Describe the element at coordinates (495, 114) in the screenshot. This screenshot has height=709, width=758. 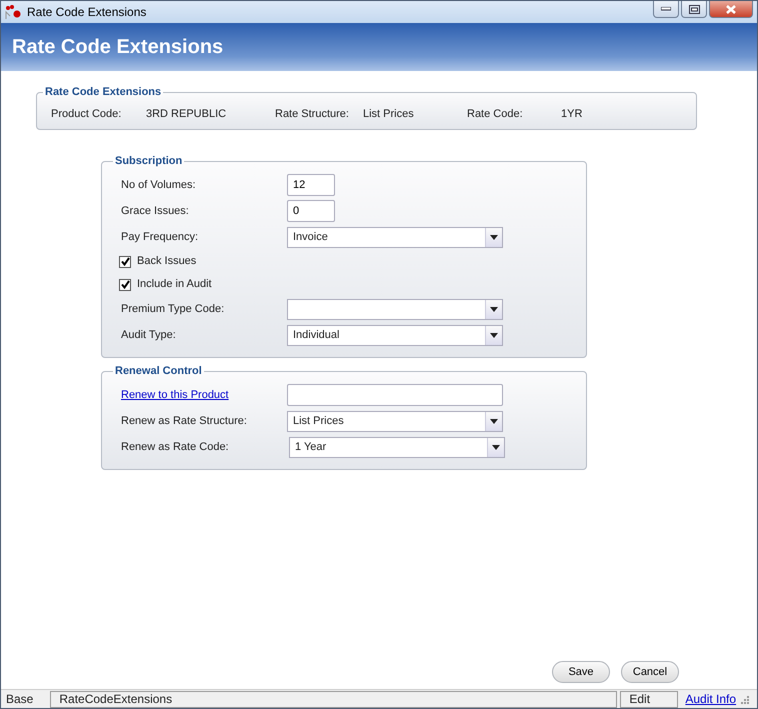
I see `field-label: Rate Code:` at that location.